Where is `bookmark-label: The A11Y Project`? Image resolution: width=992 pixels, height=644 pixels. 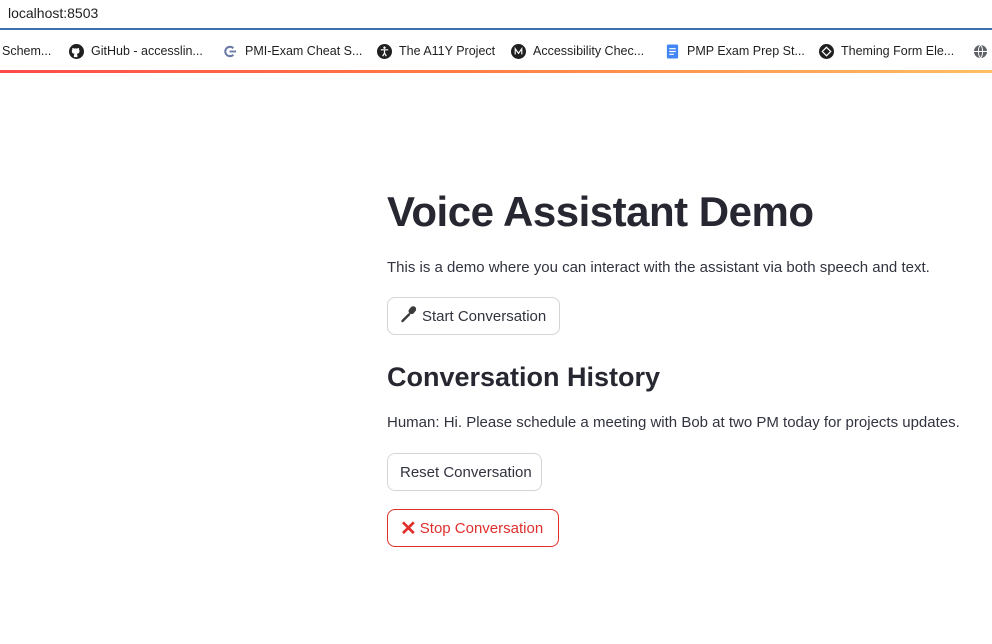
bookmark-label: The A11Y Project is located at coordinates (447, 51).